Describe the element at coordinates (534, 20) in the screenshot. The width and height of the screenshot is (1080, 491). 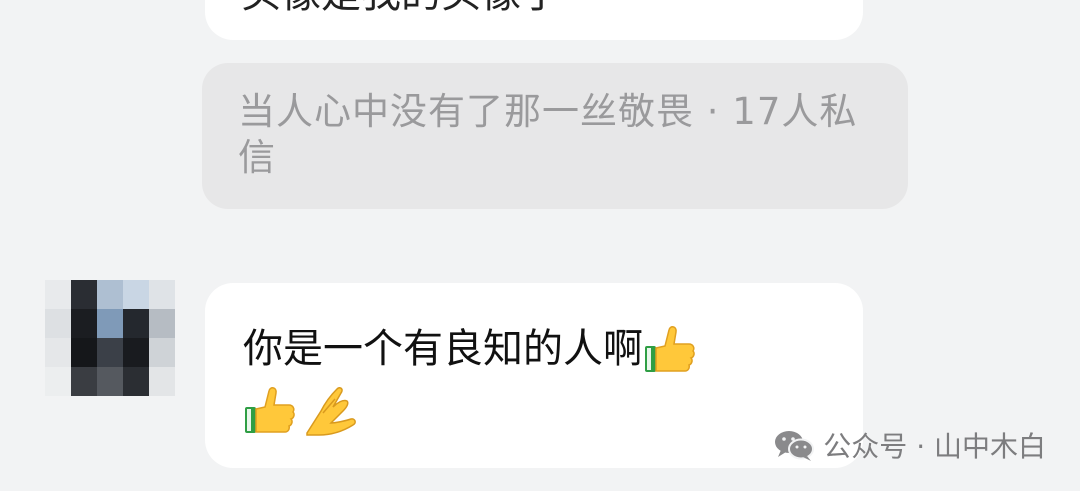
I see `previous-message-bubble: 头像是我的头像了` at that location.